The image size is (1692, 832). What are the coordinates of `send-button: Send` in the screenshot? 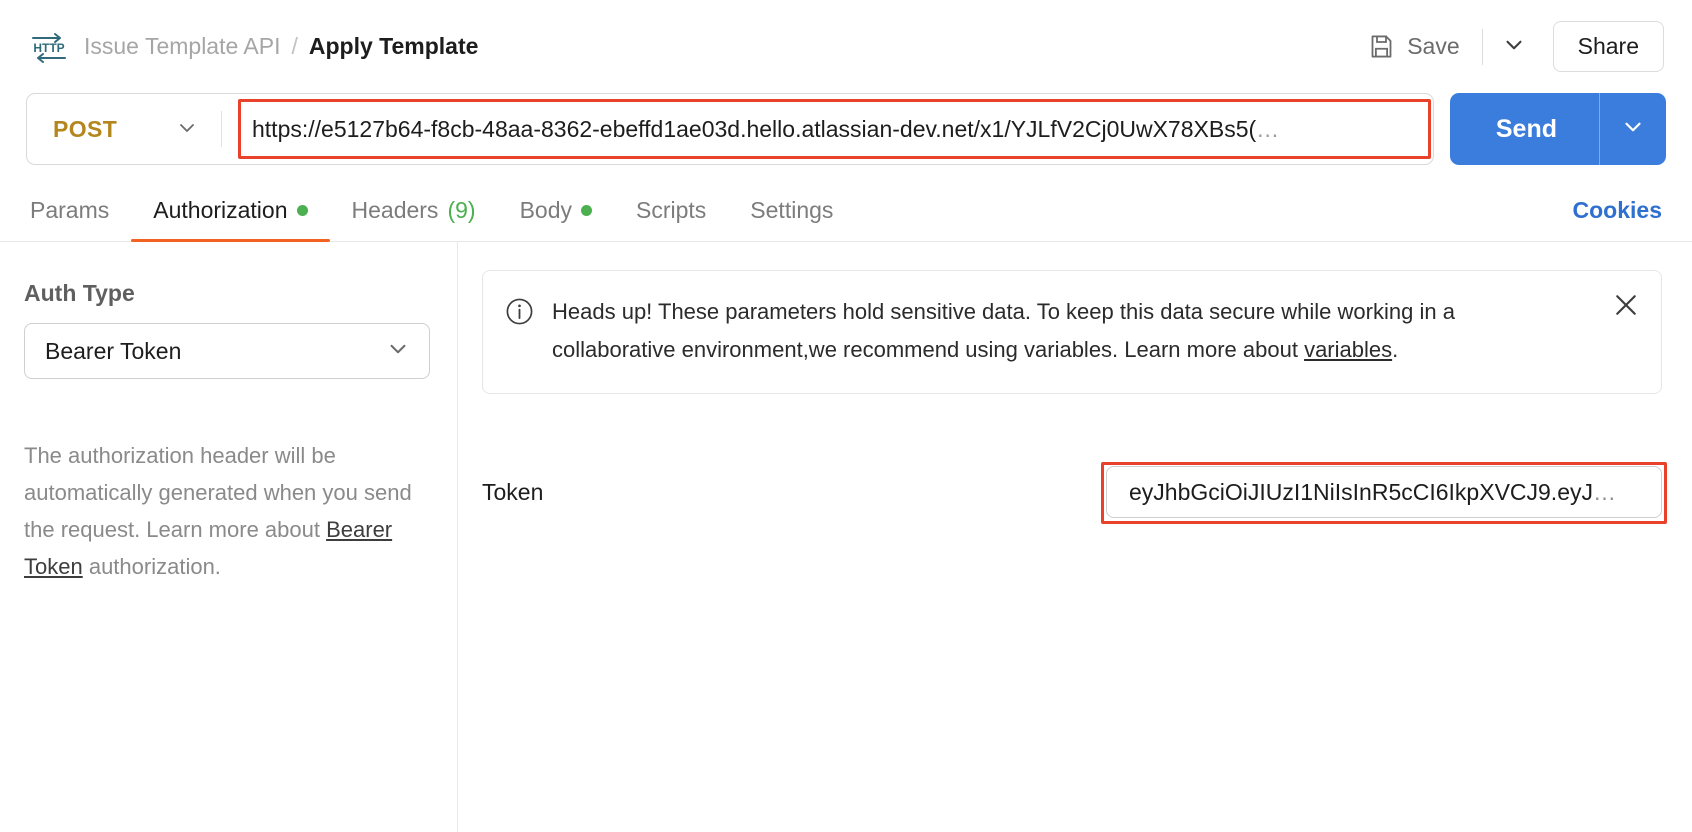 It's located at (1524, 129).